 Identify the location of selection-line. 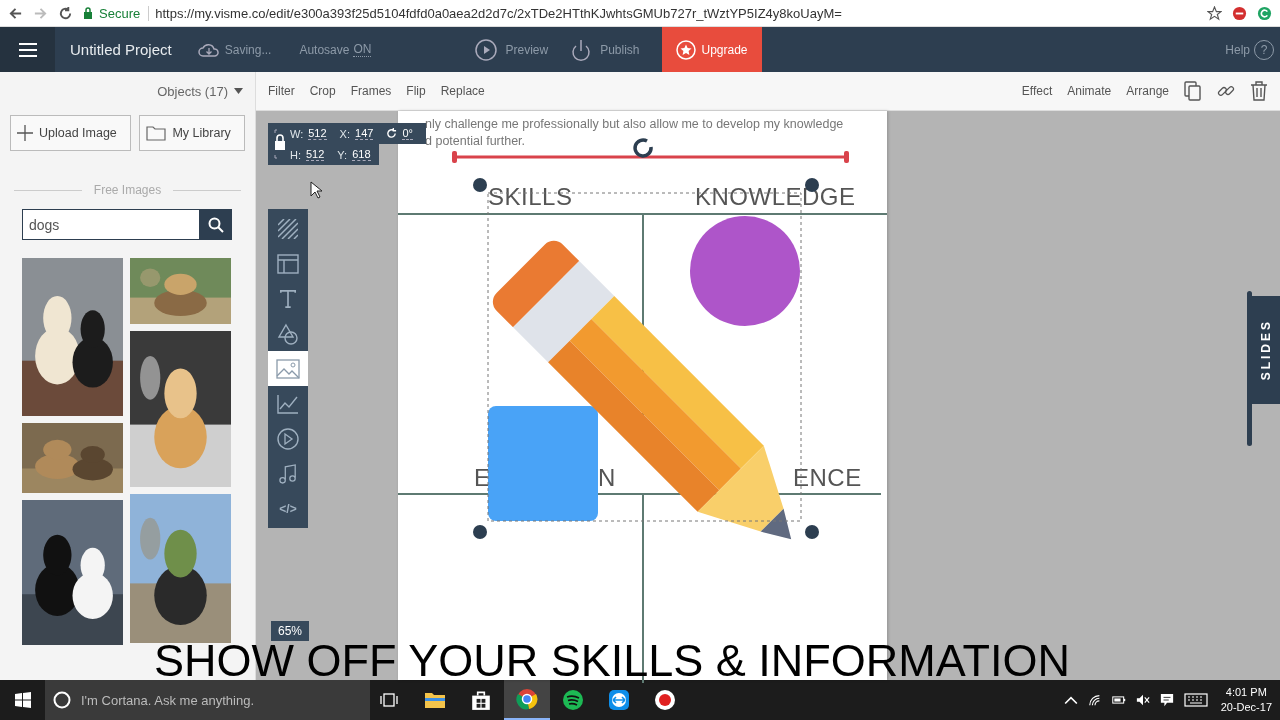
(650, 157).